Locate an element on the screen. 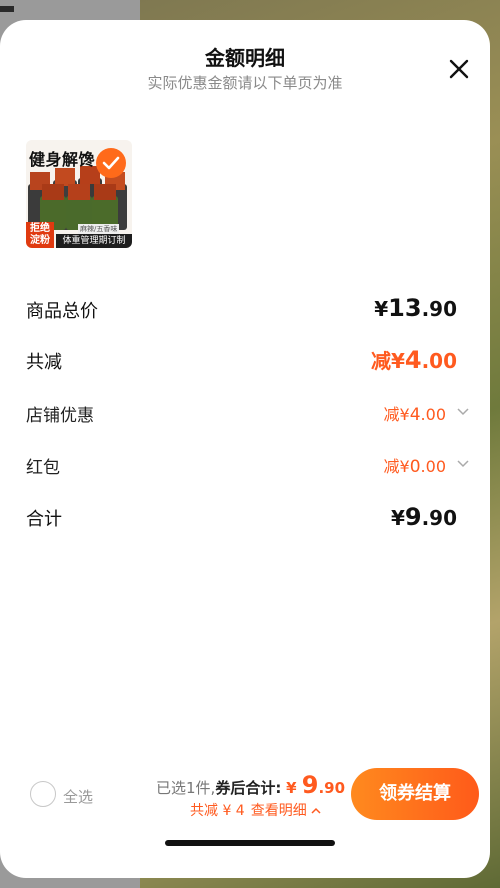 This screenshot has height=888, width=500. close-icon is located at coordinates (459, 69).